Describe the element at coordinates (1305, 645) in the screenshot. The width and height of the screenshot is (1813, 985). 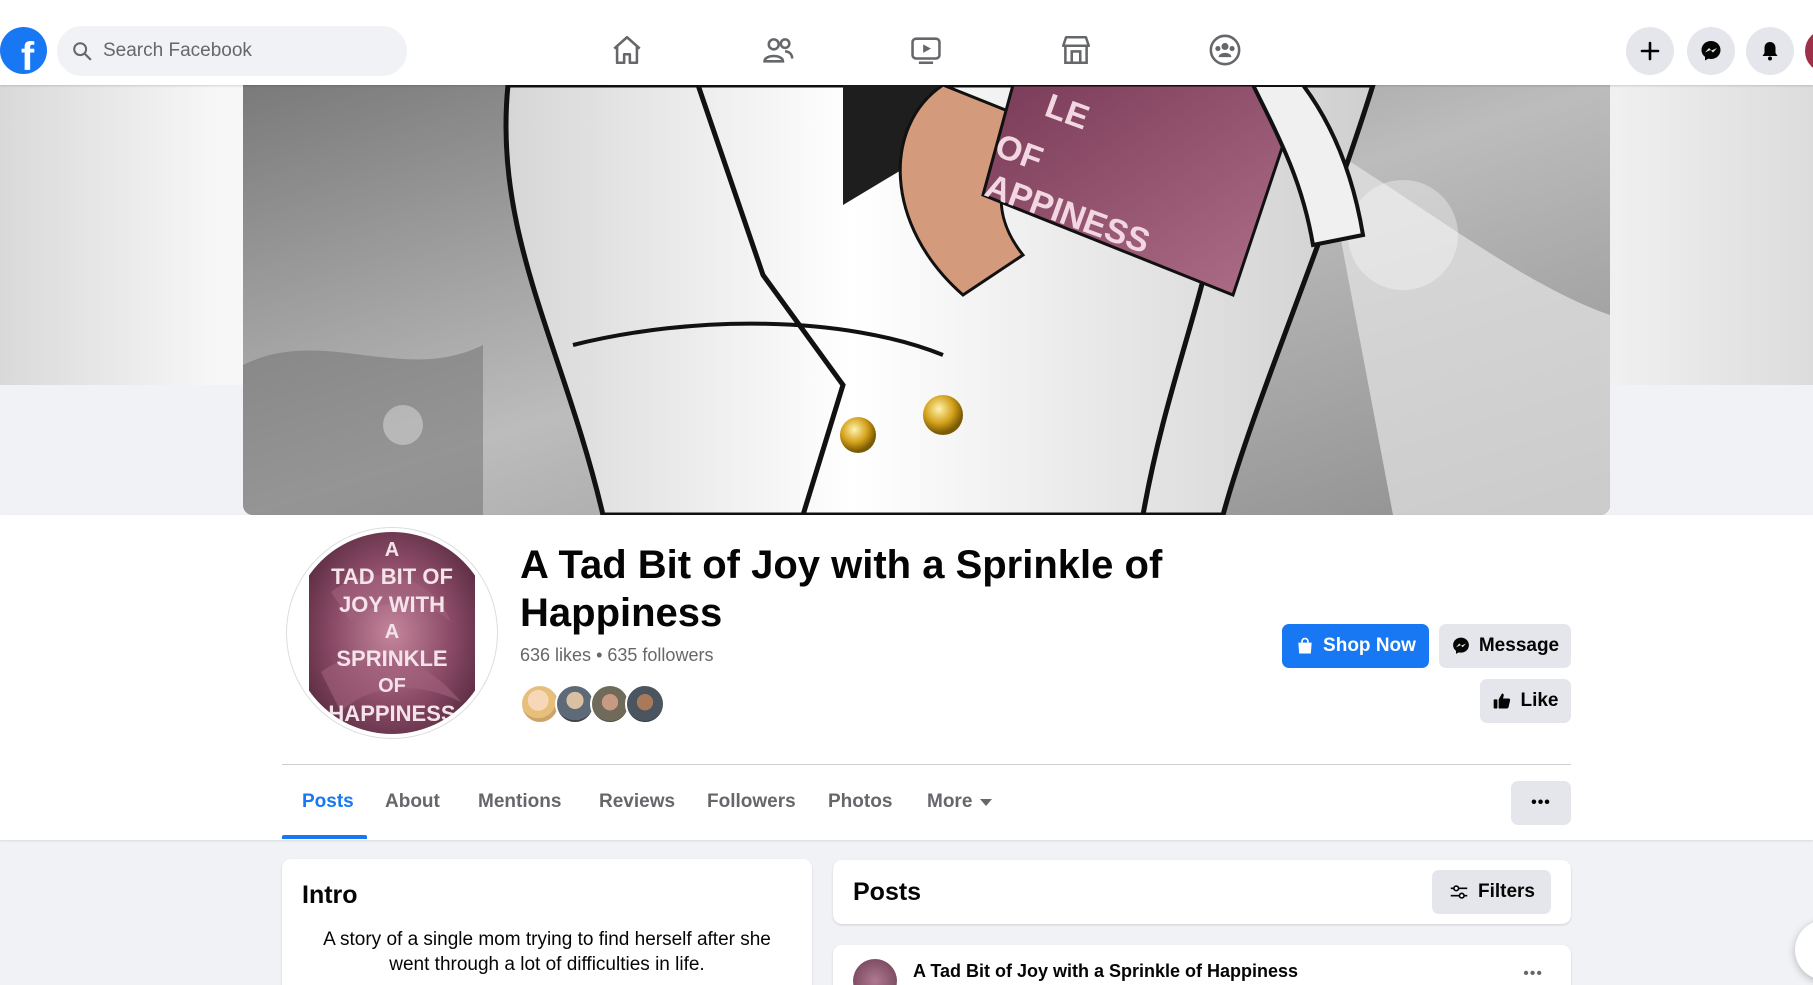
I see `shopping-bag-icon` at that location.